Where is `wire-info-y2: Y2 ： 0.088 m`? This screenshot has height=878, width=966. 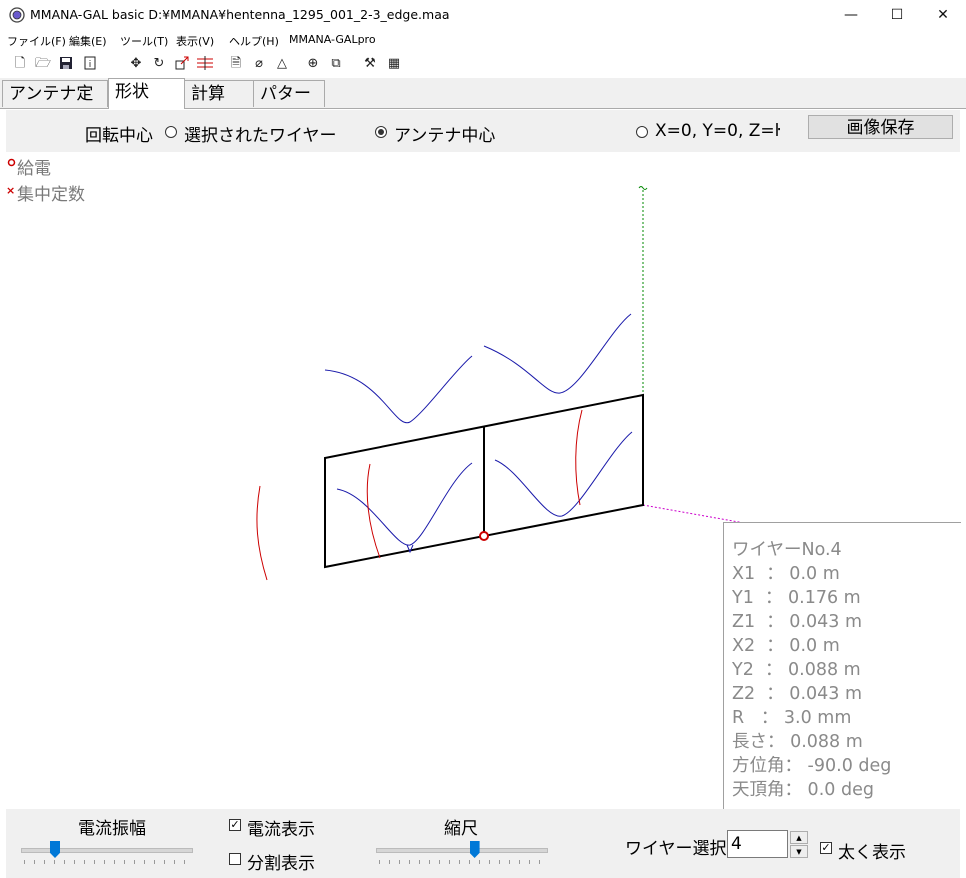
wire-info-y2: Y2 ： 0.088 m is located at coordinates (796, 670).